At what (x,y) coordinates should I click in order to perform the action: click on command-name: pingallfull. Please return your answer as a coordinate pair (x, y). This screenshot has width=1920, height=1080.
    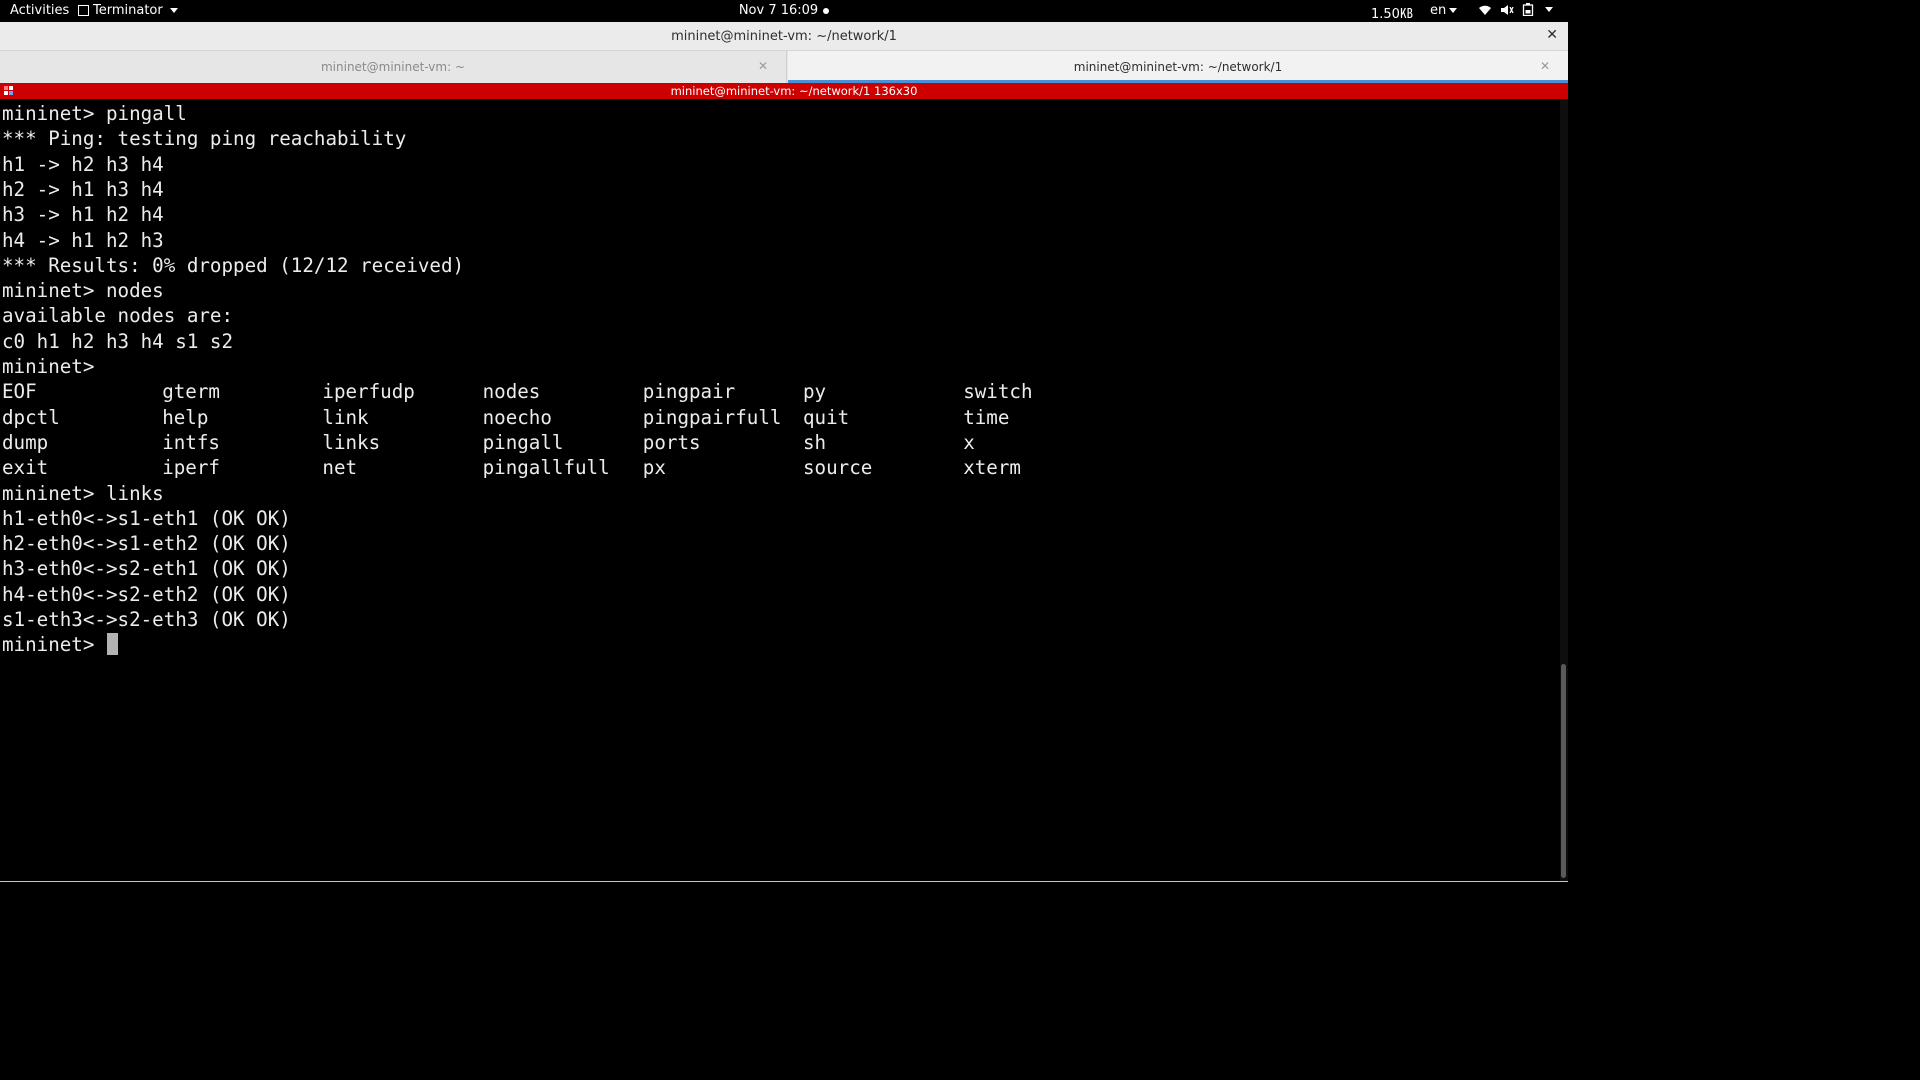
    Looking at the image, I should click on (546, 468).